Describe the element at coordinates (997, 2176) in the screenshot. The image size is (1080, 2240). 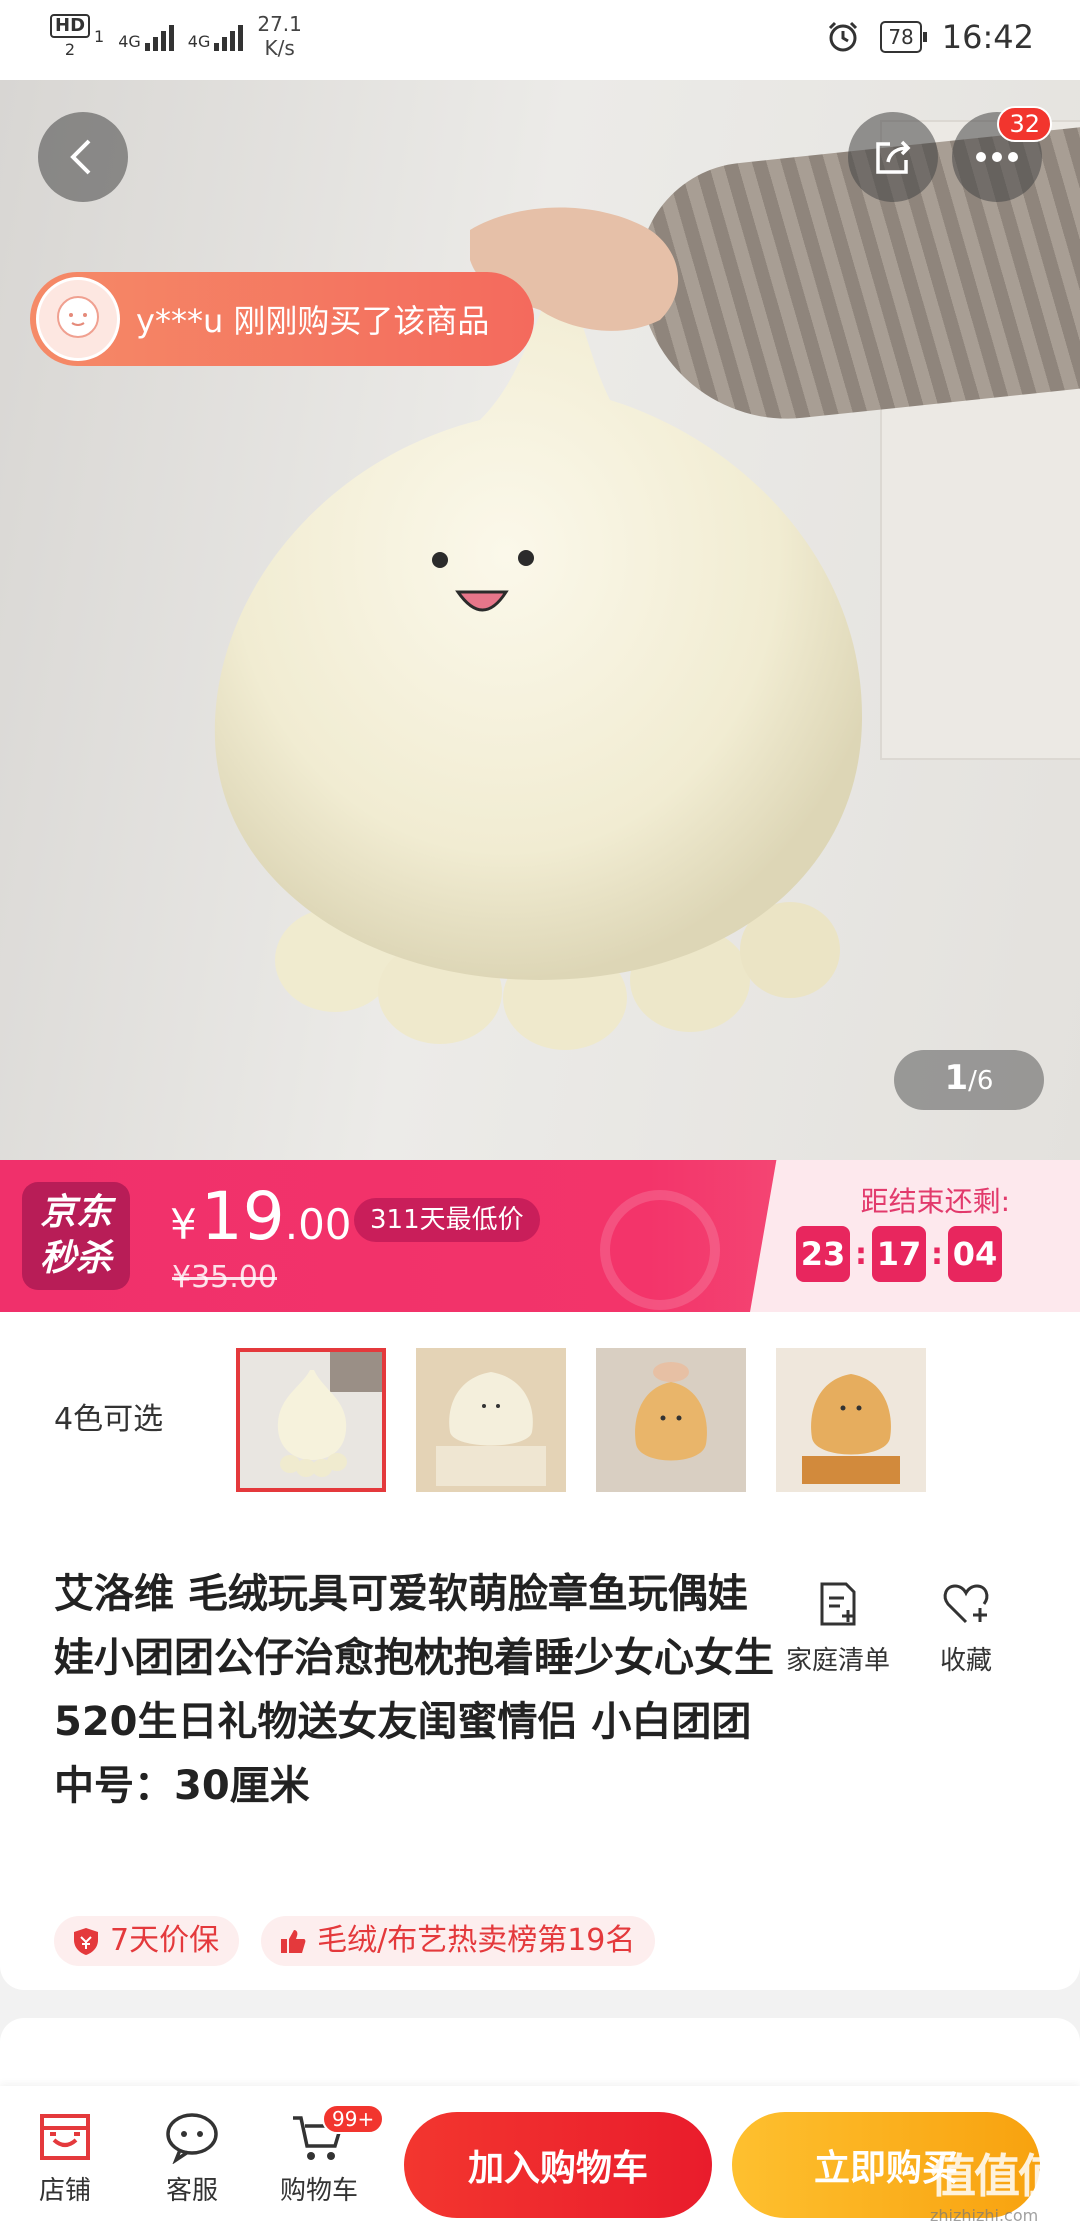
I see `site-watermark: 值值值` at that location.